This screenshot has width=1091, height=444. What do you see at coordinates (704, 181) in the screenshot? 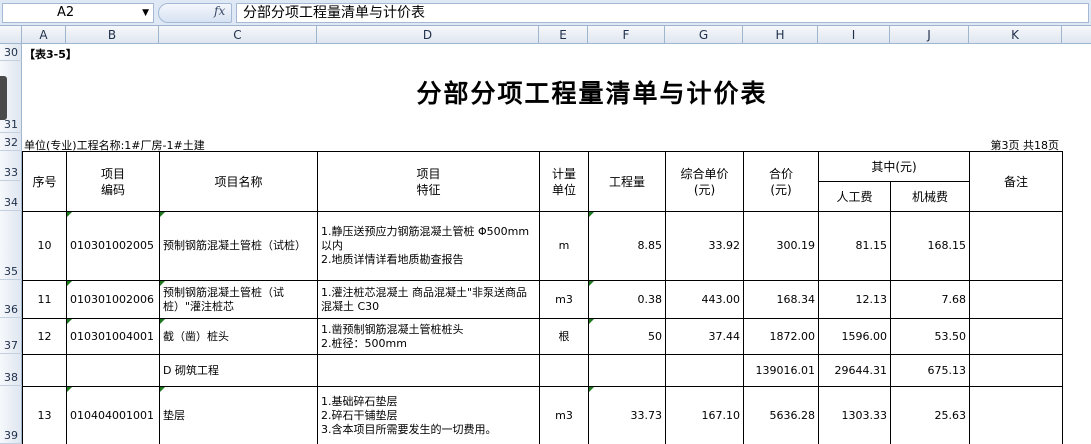
I see `header-unit-price: 综合单价 (元)` at bounding box center [704, 181].